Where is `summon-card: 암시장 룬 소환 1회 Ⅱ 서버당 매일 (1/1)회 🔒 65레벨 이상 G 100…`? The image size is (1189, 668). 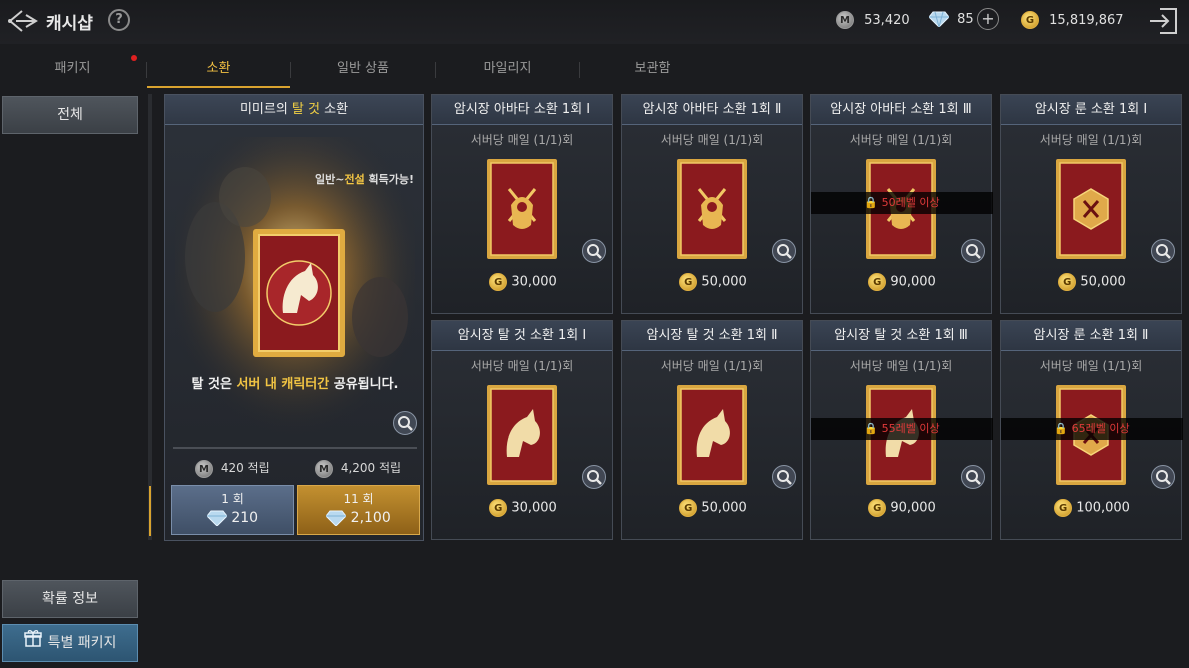
summon-card: 암시장 룬 소환 1회 Ⅱ 서버당 매일 (1/1)회 🔒 65레벨 이상 G 100… is located at coordinates (1091, 430).